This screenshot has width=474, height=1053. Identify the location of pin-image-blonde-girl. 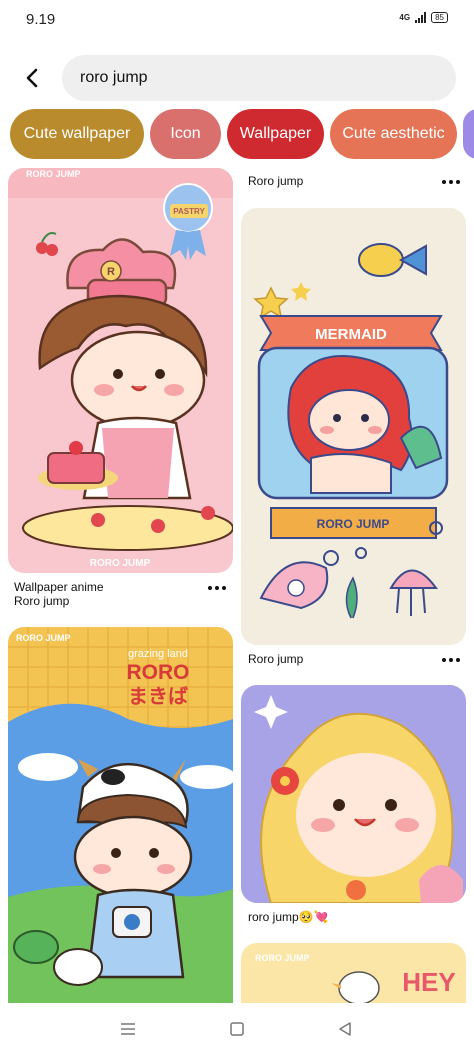
(353, 794).